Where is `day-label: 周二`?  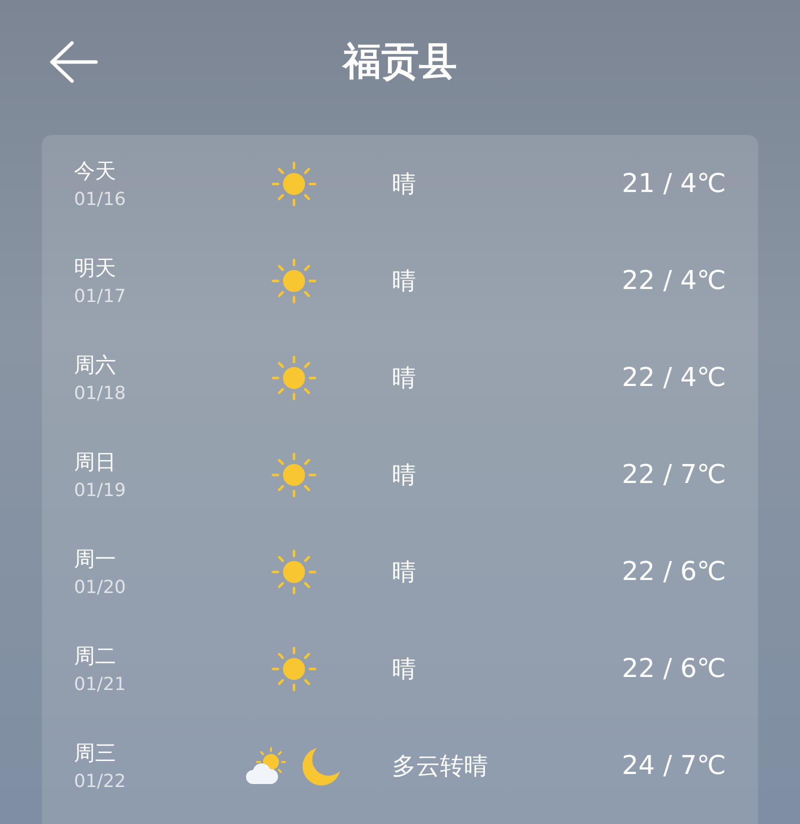
day-label: 周二 is located at coordinates (95, 656).